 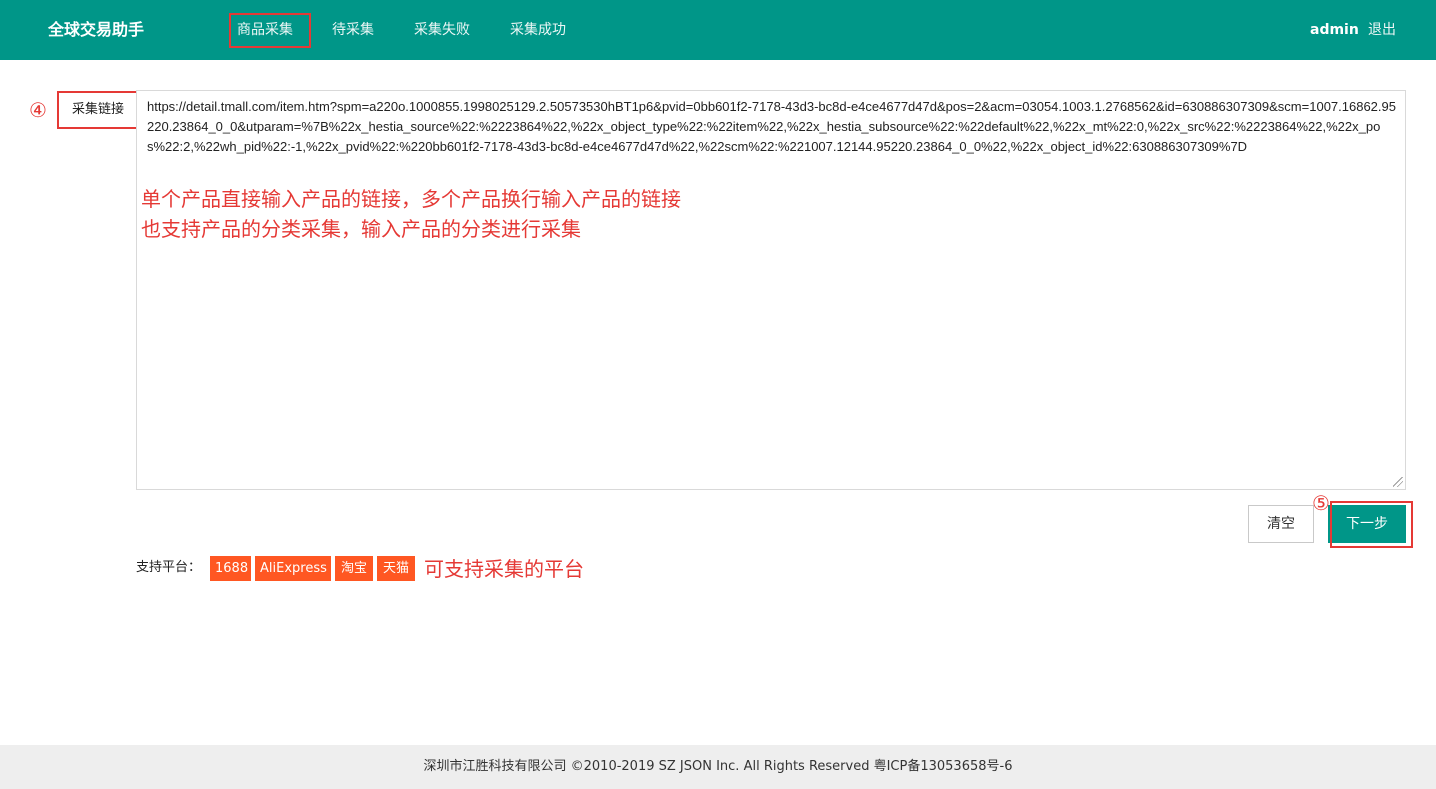 I want to click on hint-line-1: 单个产品直接输入产品的链接，多个产品换行输入产品的链接, so click(x=411, y=199).